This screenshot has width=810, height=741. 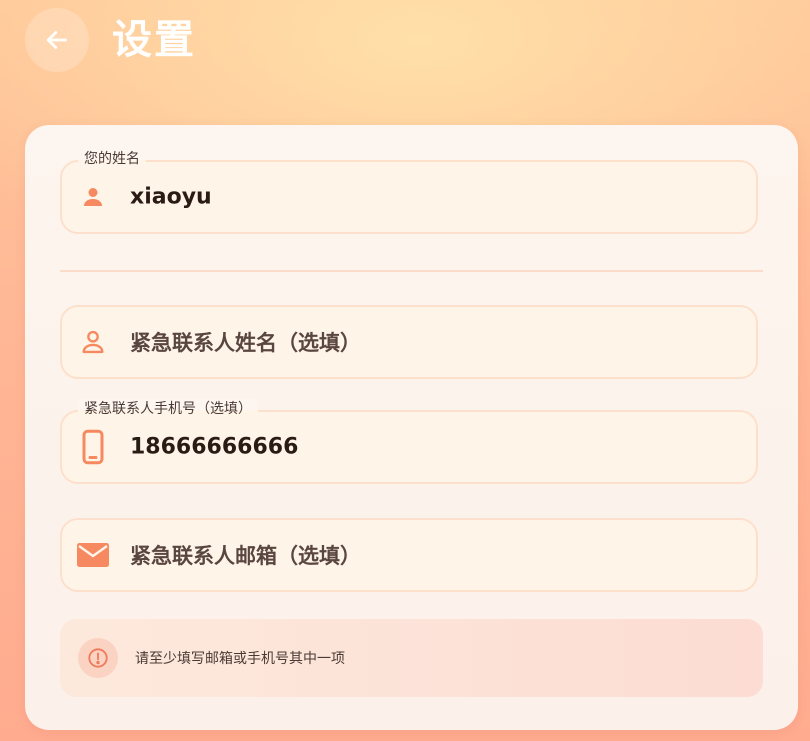 I want to click on mail-icon, so click(x=93, y=555).